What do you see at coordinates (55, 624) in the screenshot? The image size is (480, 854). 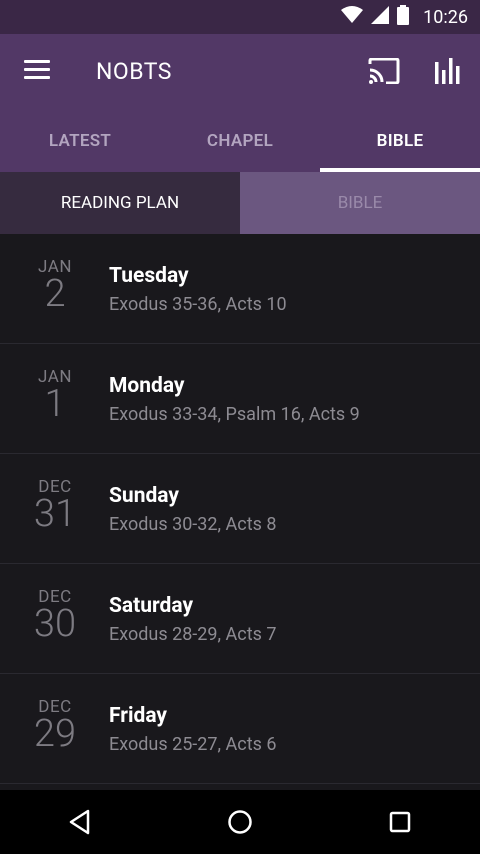 I see `date-day: 30` at bounding box center [55, 624].